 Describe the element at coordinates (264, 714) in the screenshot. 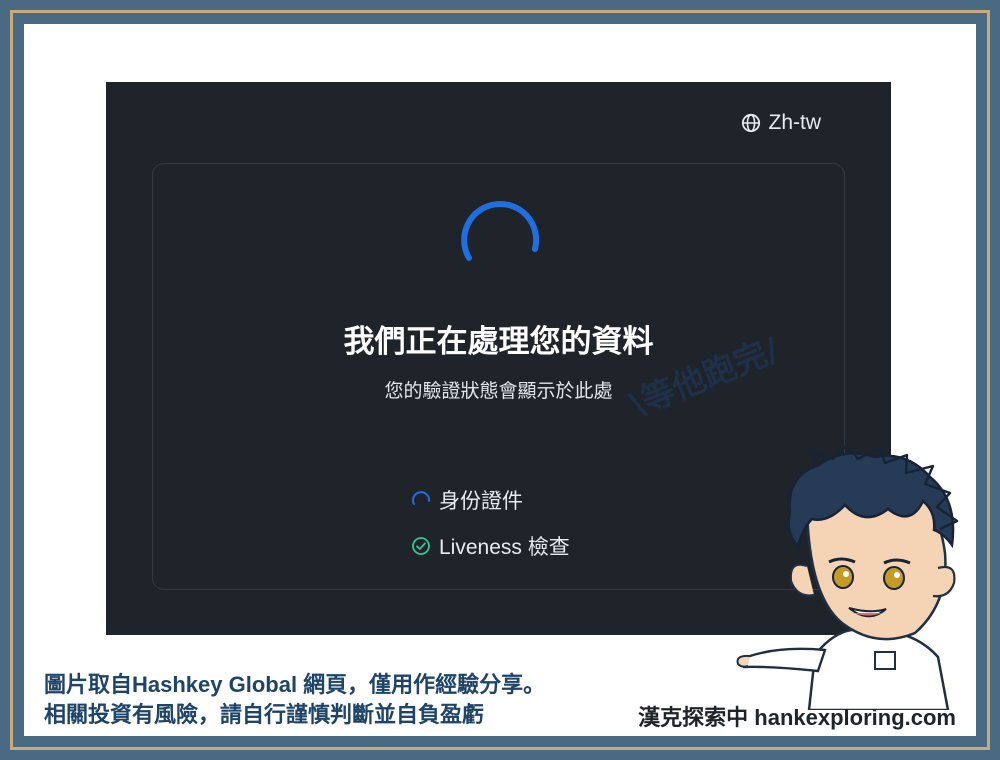

I see `footer-line-risk: 相關投資有風險，請自行謹慎判斷並自負盈虧` at that location.